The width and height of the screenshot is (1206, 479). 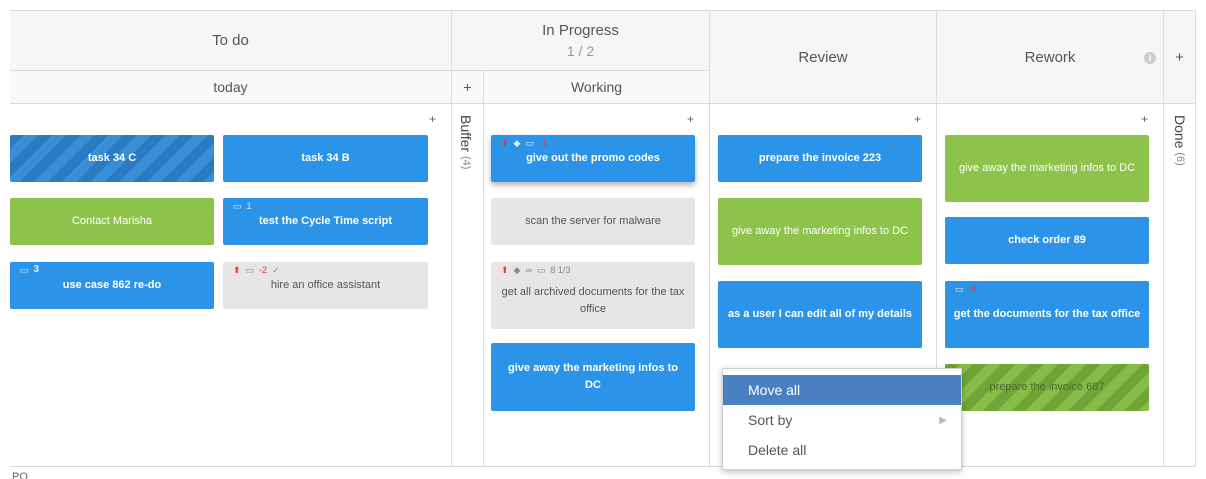 I want to click on task-card: prepare the invoice 687, so click(x=1047, y=387).